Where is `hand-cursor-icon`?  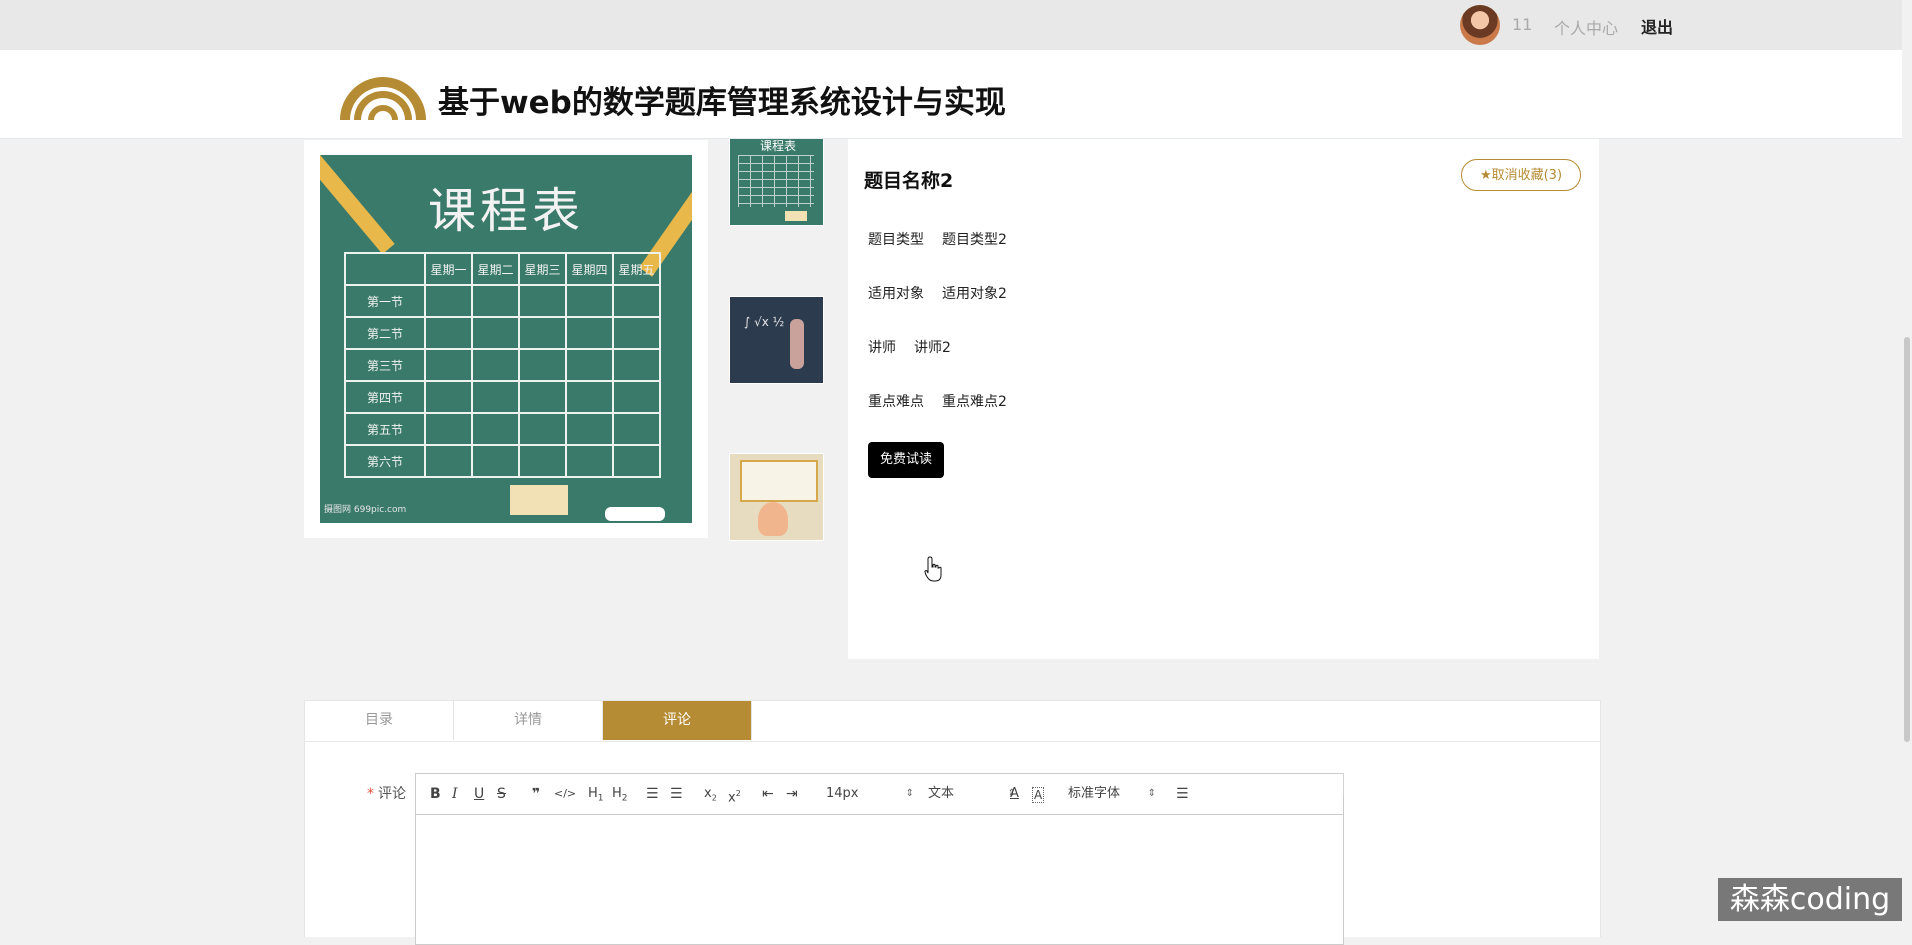 hand-cursor-icon is located at coordinates (933, 569).